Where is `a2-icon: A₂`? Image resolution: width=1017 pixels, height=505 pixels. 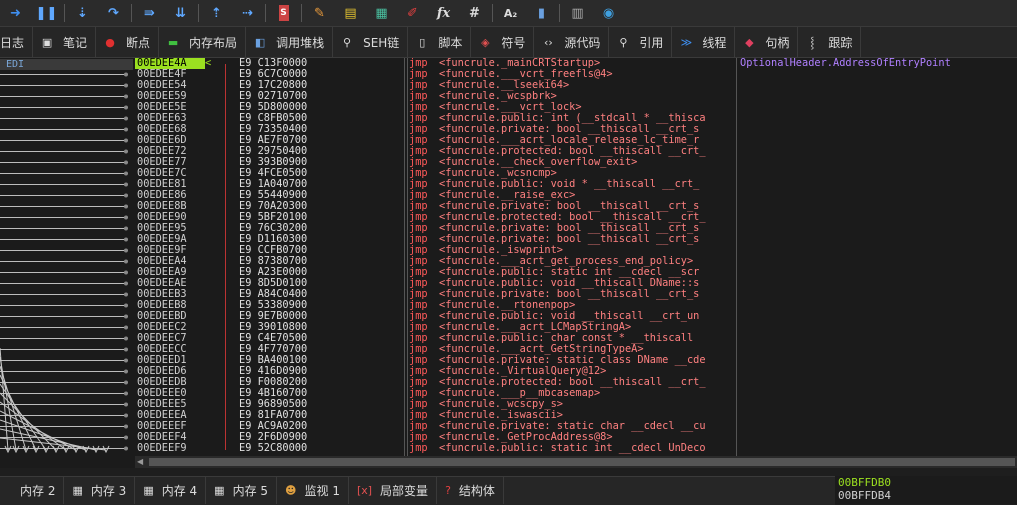 a2-icon: A₂ is located at coordinates (510, 13).